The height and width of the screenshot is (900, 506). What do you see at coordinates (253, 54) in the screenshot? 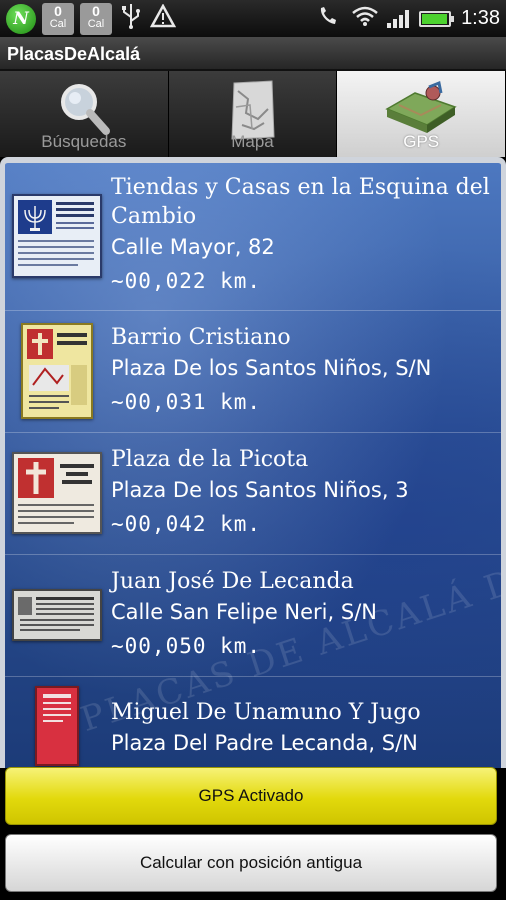
I see `app-title: PlacasDeAlcalá` at bounding box center [253, 54].